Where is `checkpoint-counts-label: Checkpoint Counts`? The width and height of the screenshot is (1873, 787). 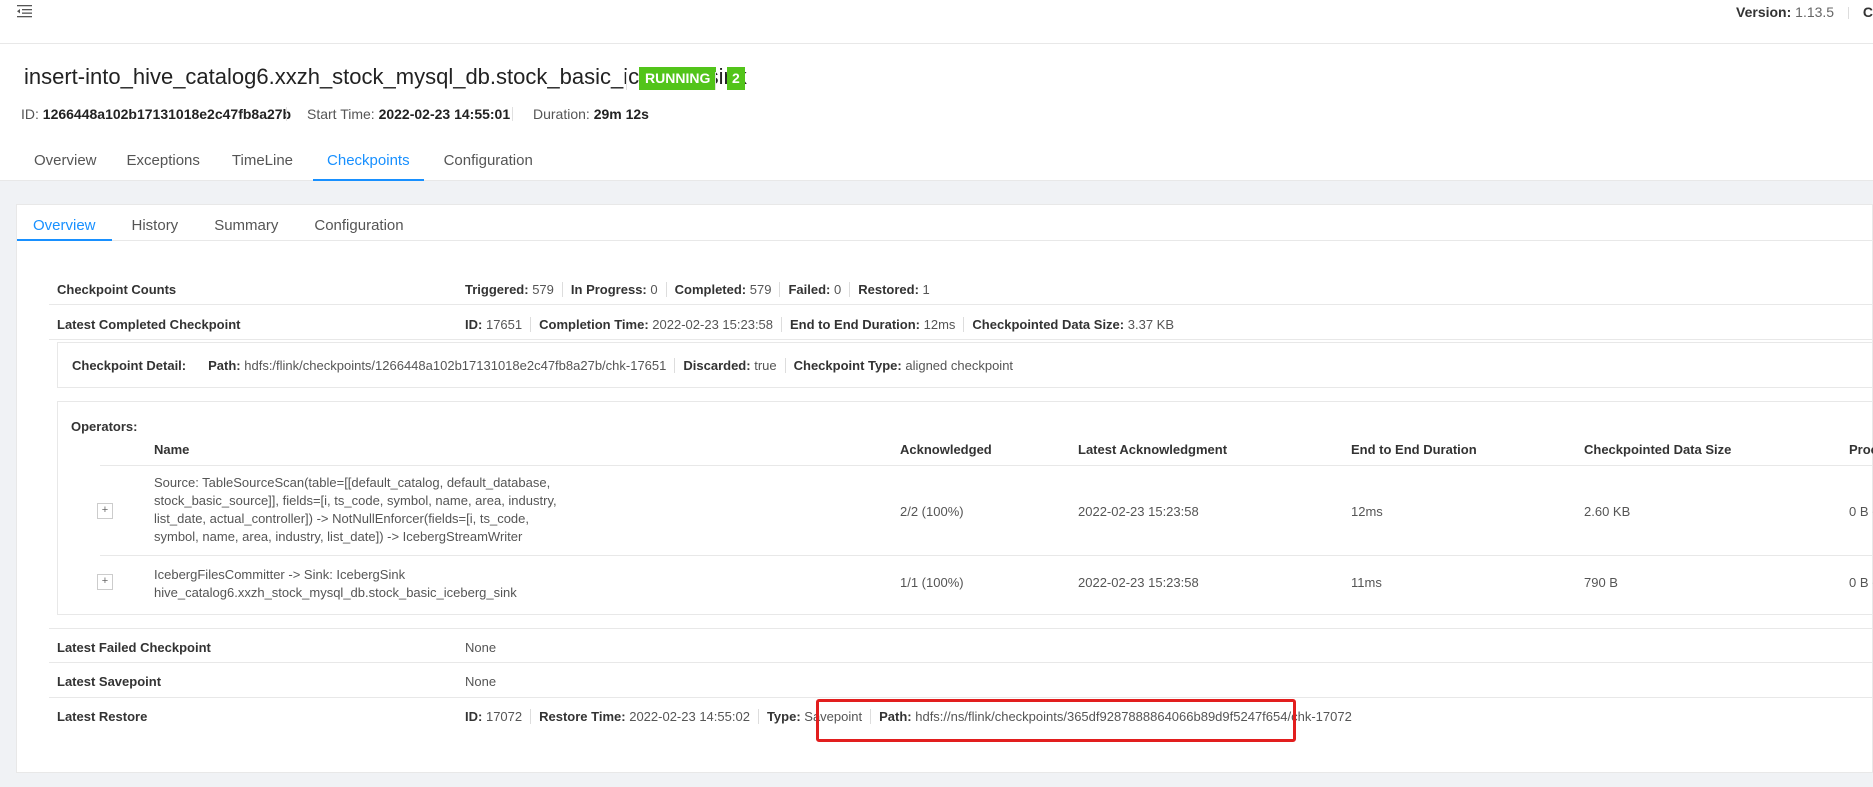 checkpoint-counts-label: Checkpoint Counts is located at coordinates (117, 289).